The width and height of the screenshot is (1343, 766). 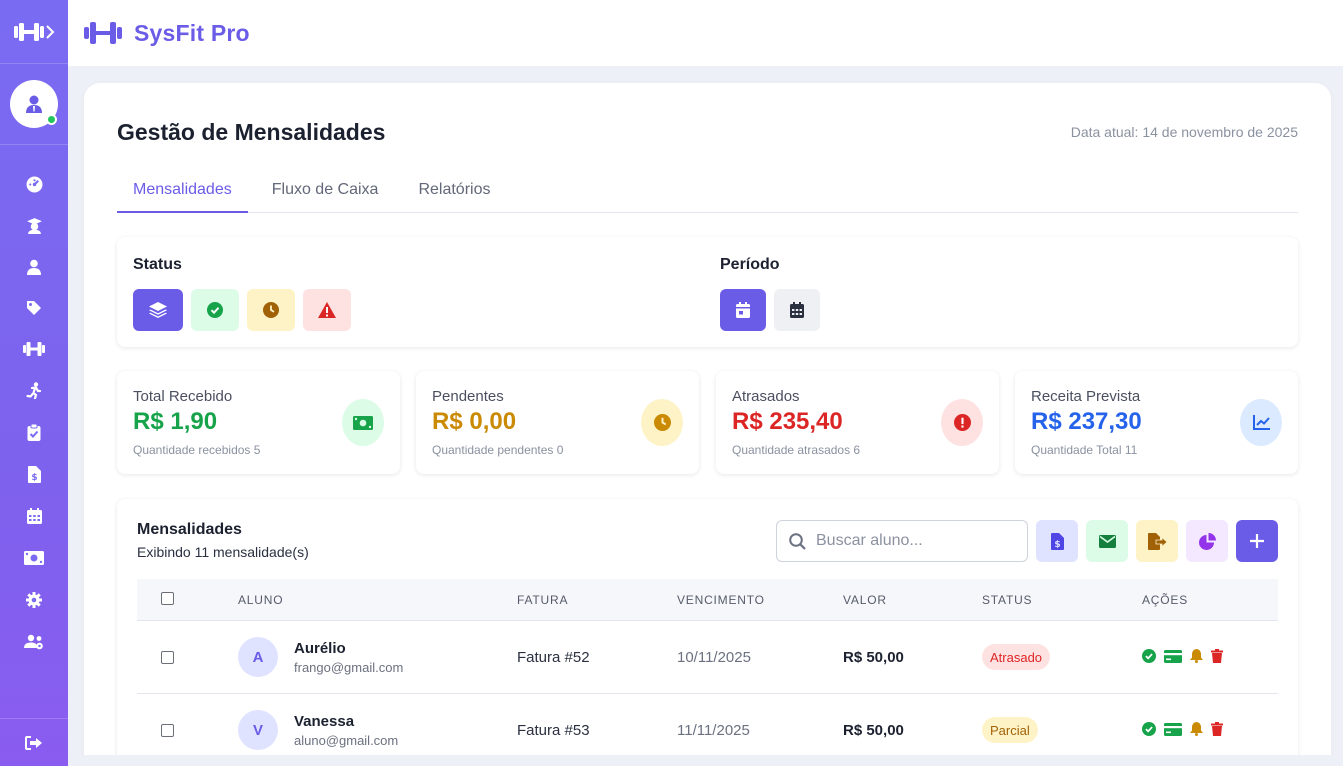 I want to click on sidebar-item-teachers, so click(x=34, y=225).